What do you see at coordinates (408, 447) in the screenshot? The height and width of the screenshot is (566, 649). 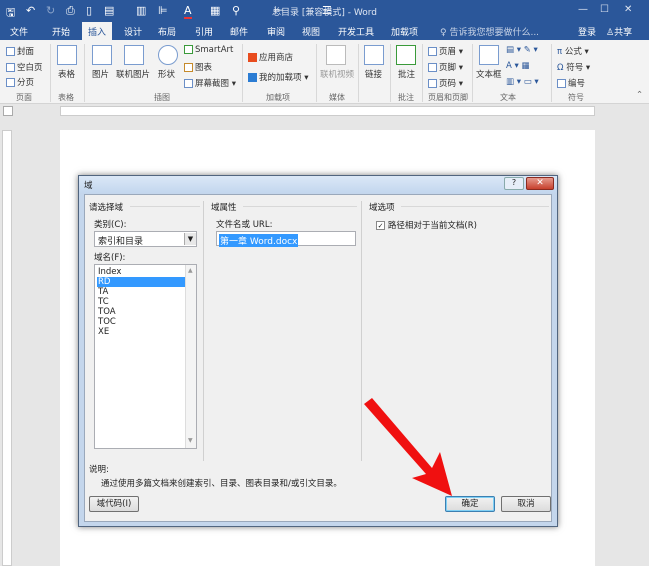 I see `red-arrow-annotation` at bounding box center [408, 447].